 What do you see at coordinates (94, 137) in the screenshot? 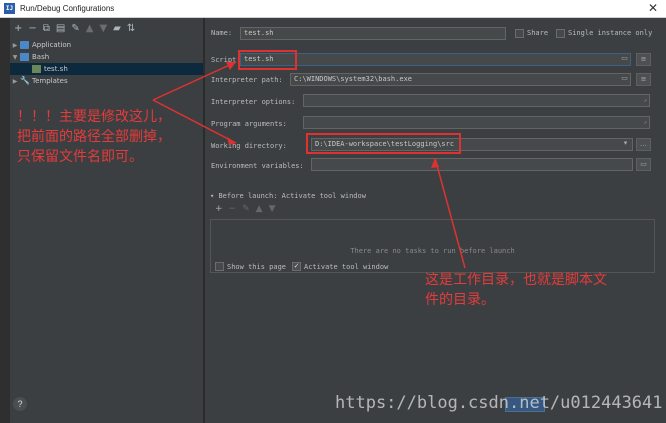
I see `annotation-note-script: ！！！主要是修改这儿， 把前面的路径全部删掉， 只保留文件名即可。` at bounding box center [94, 137].